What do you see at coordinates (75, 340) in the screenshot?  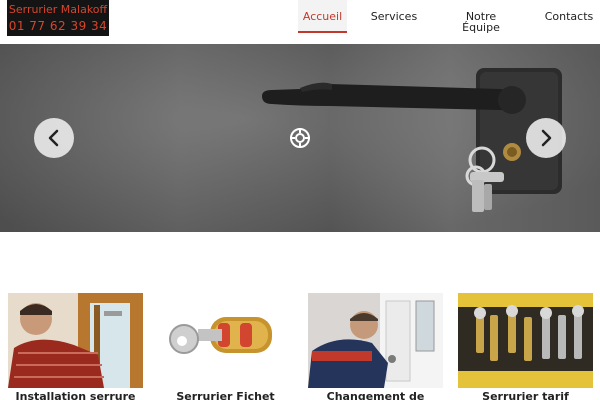 I see `card-image-installation` at bounding box center [75, 340].